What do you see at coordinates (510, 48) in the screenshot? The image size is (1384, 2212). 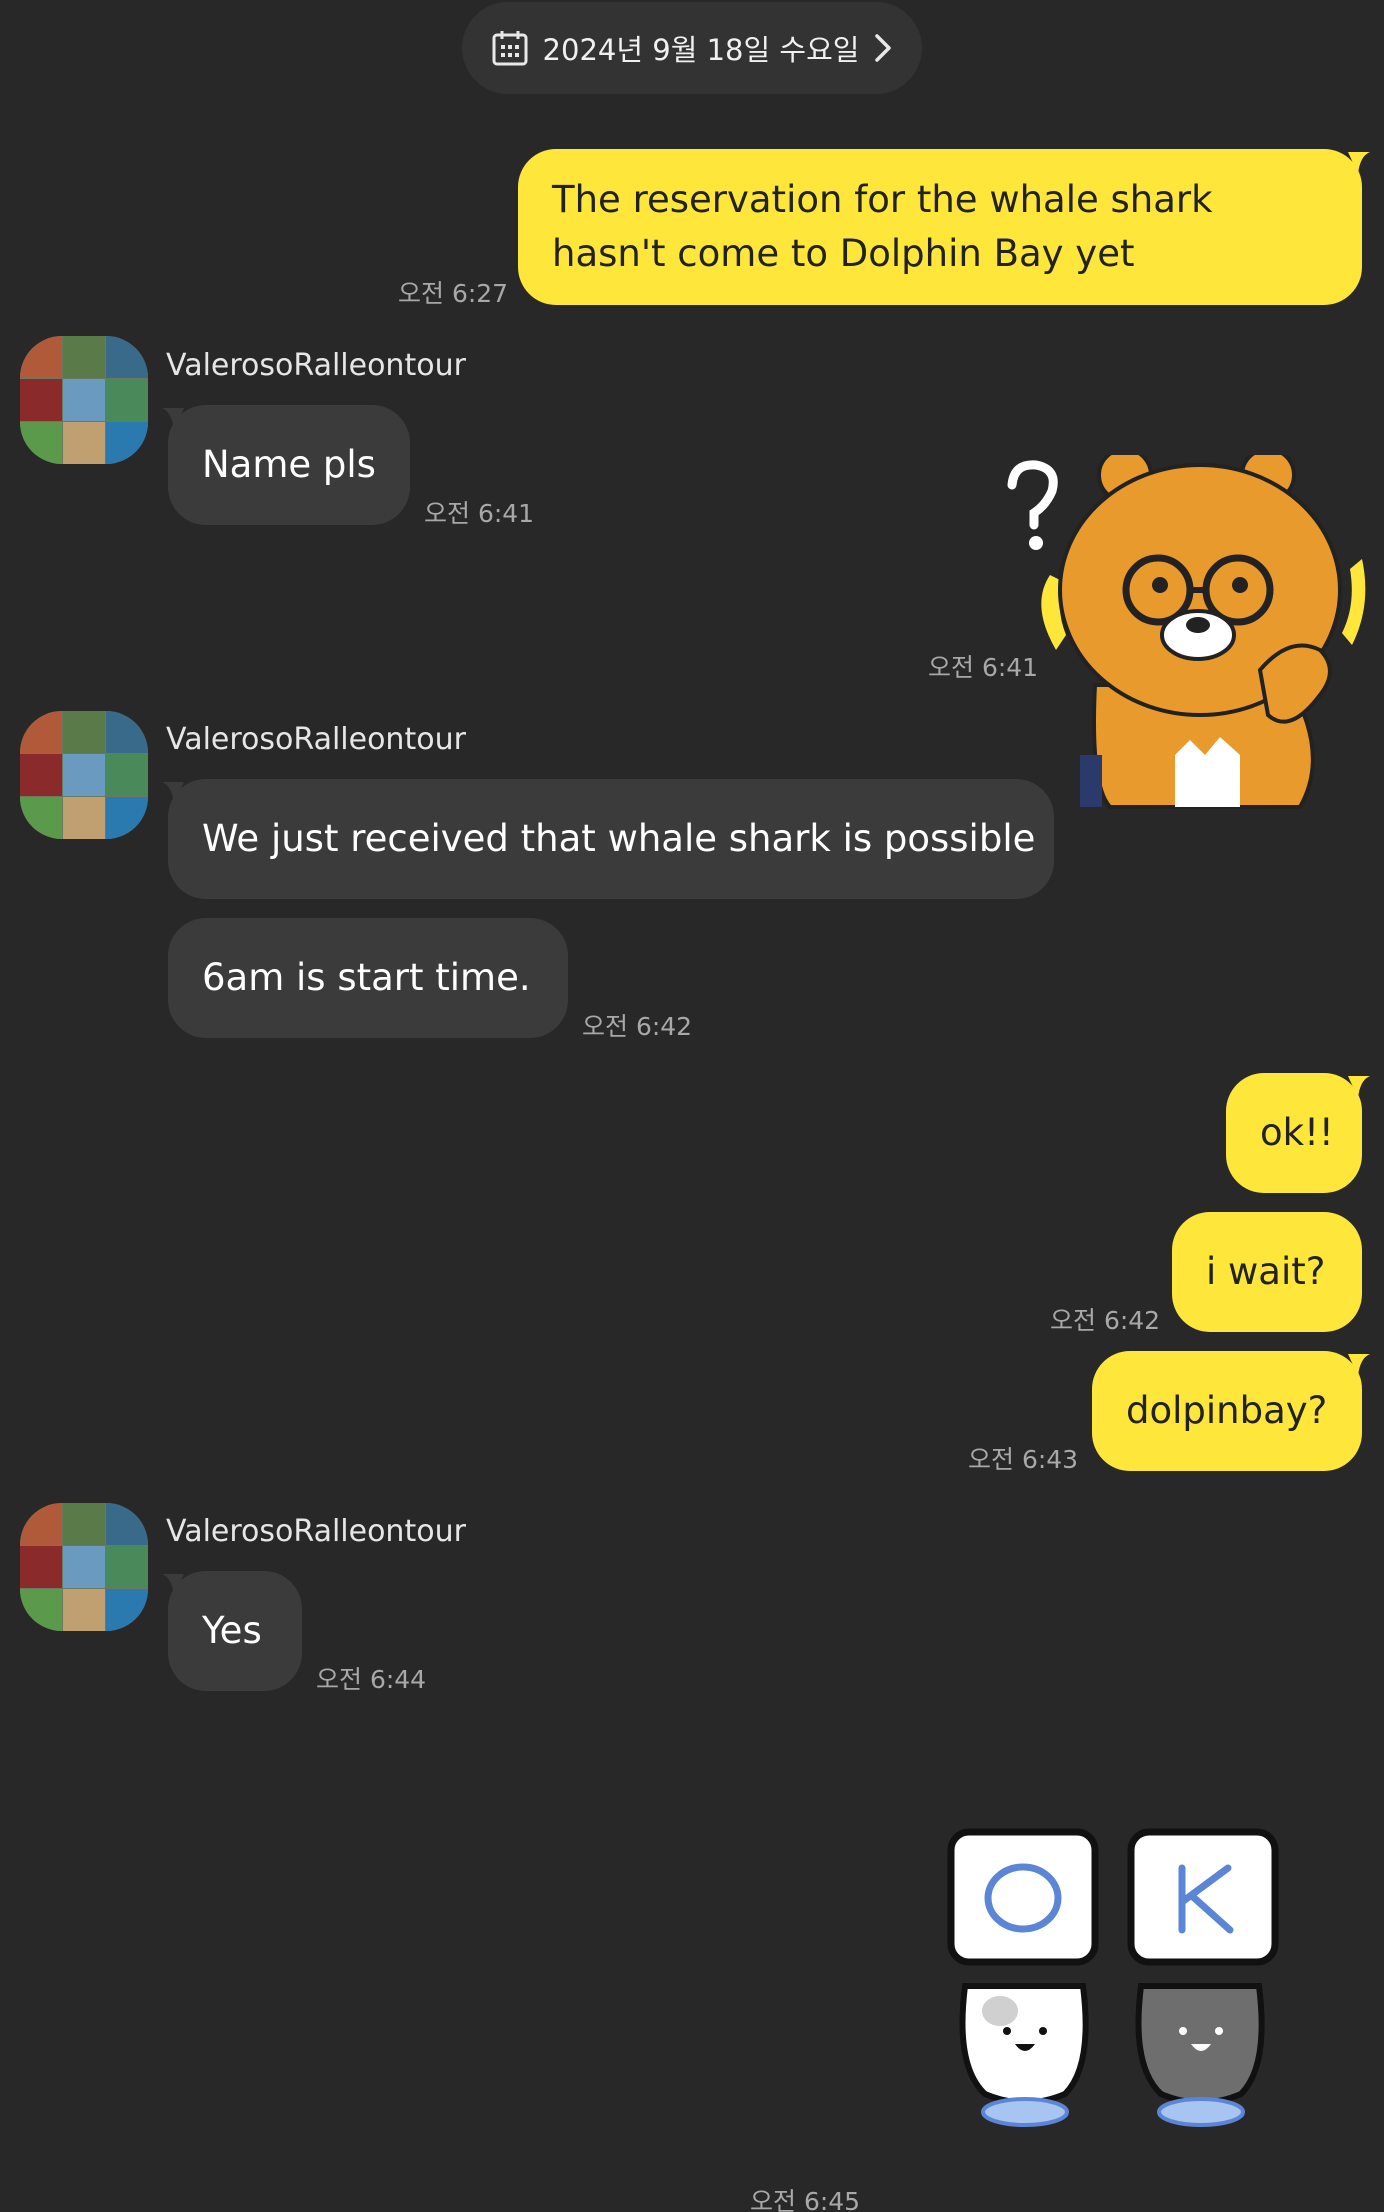 I see `calendar-icon` at bounding box center [510, 48].